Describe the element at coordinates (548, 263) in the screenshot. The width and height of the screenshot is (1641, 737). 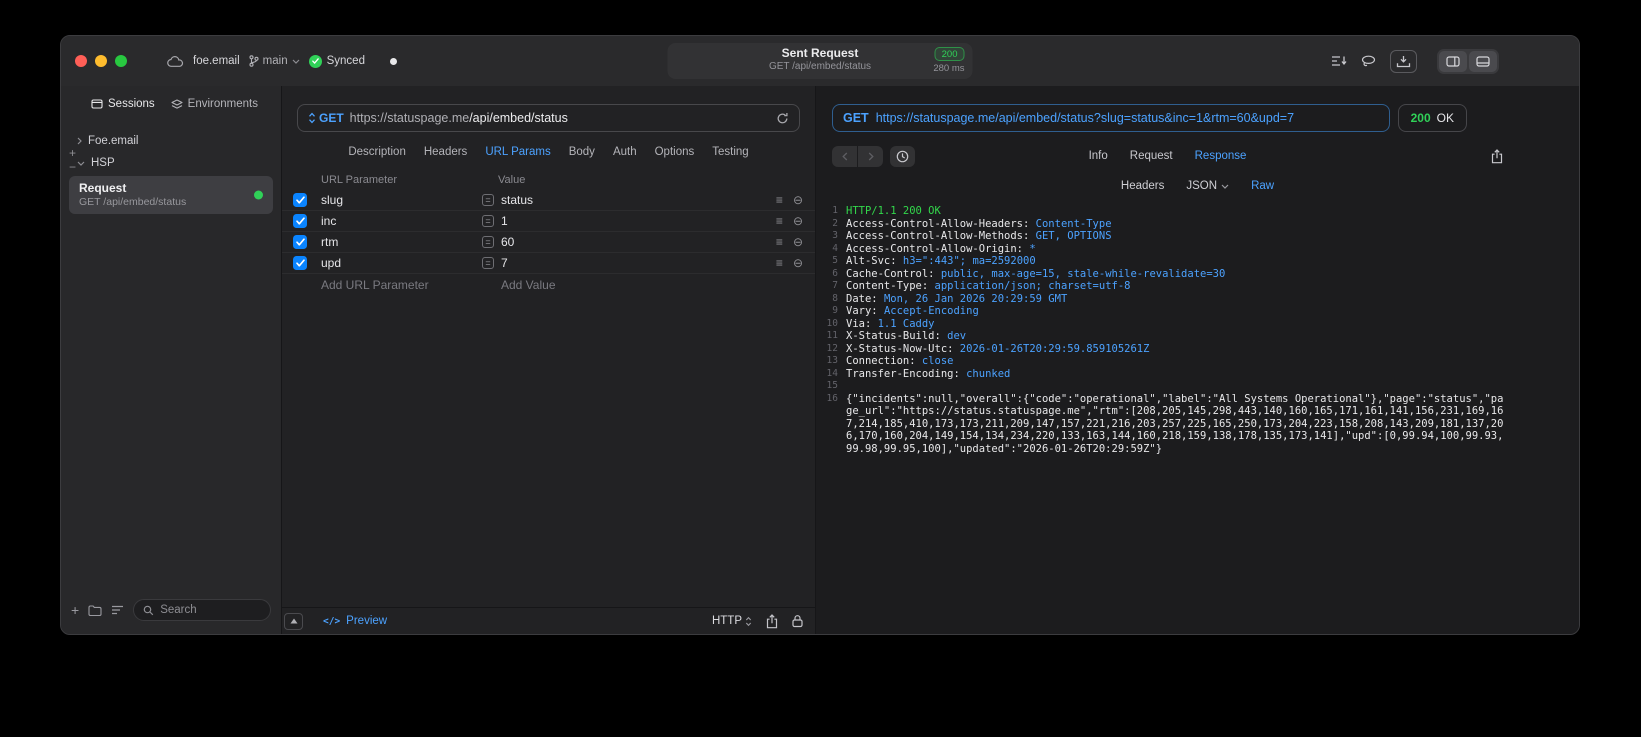
I see `param-row: upd = 7 ≡ ⊖` at that location.